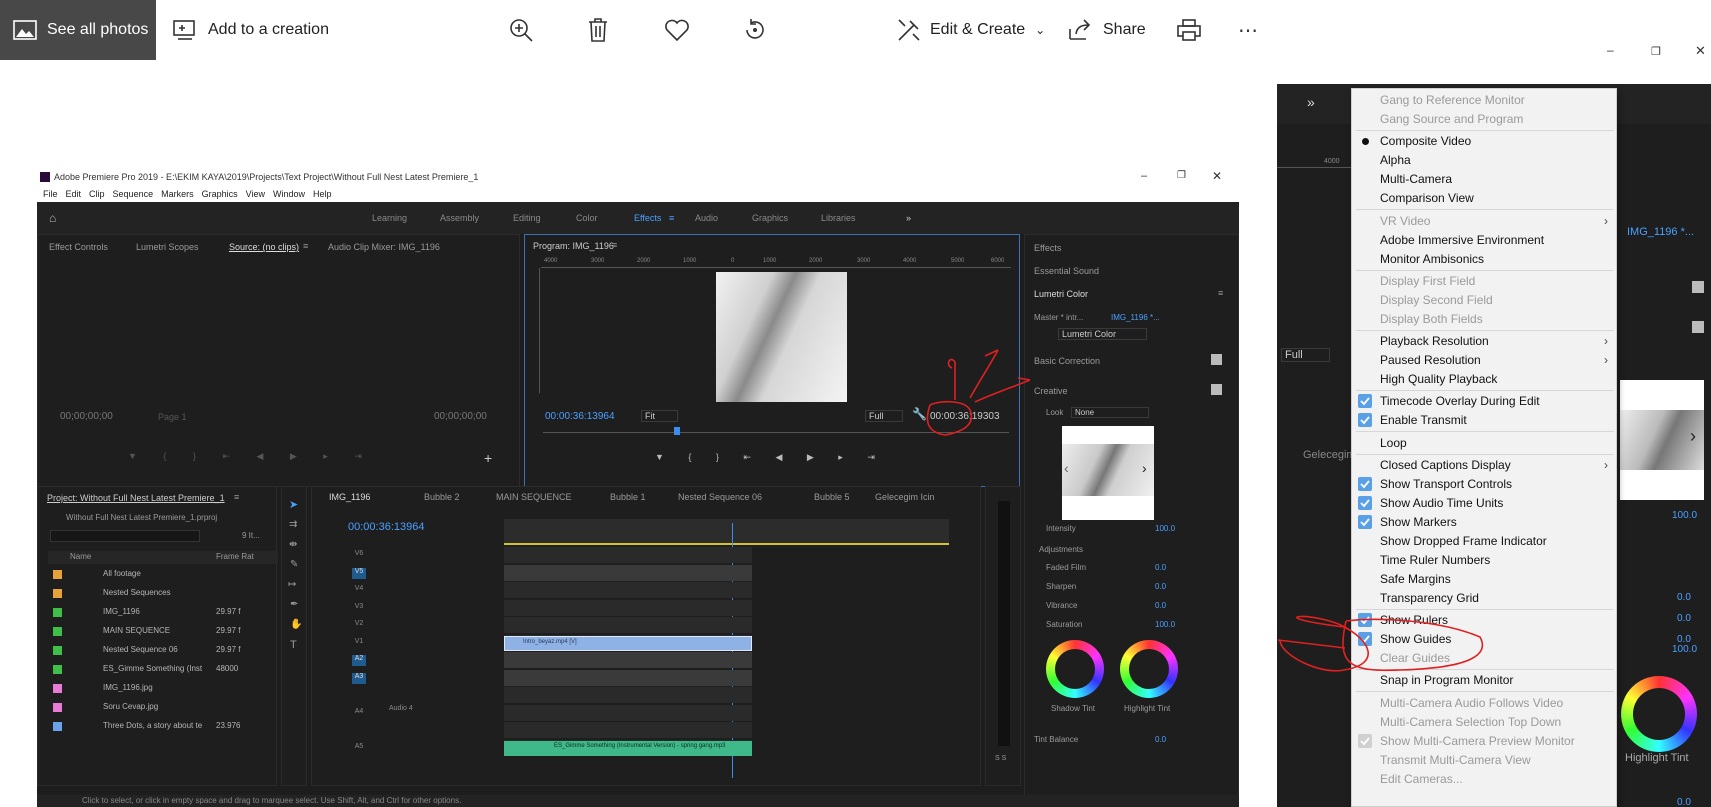  Describe the element at coordinates (1380, 643) in the screenshot. I see `annotation-rulers-scribble` at that location.